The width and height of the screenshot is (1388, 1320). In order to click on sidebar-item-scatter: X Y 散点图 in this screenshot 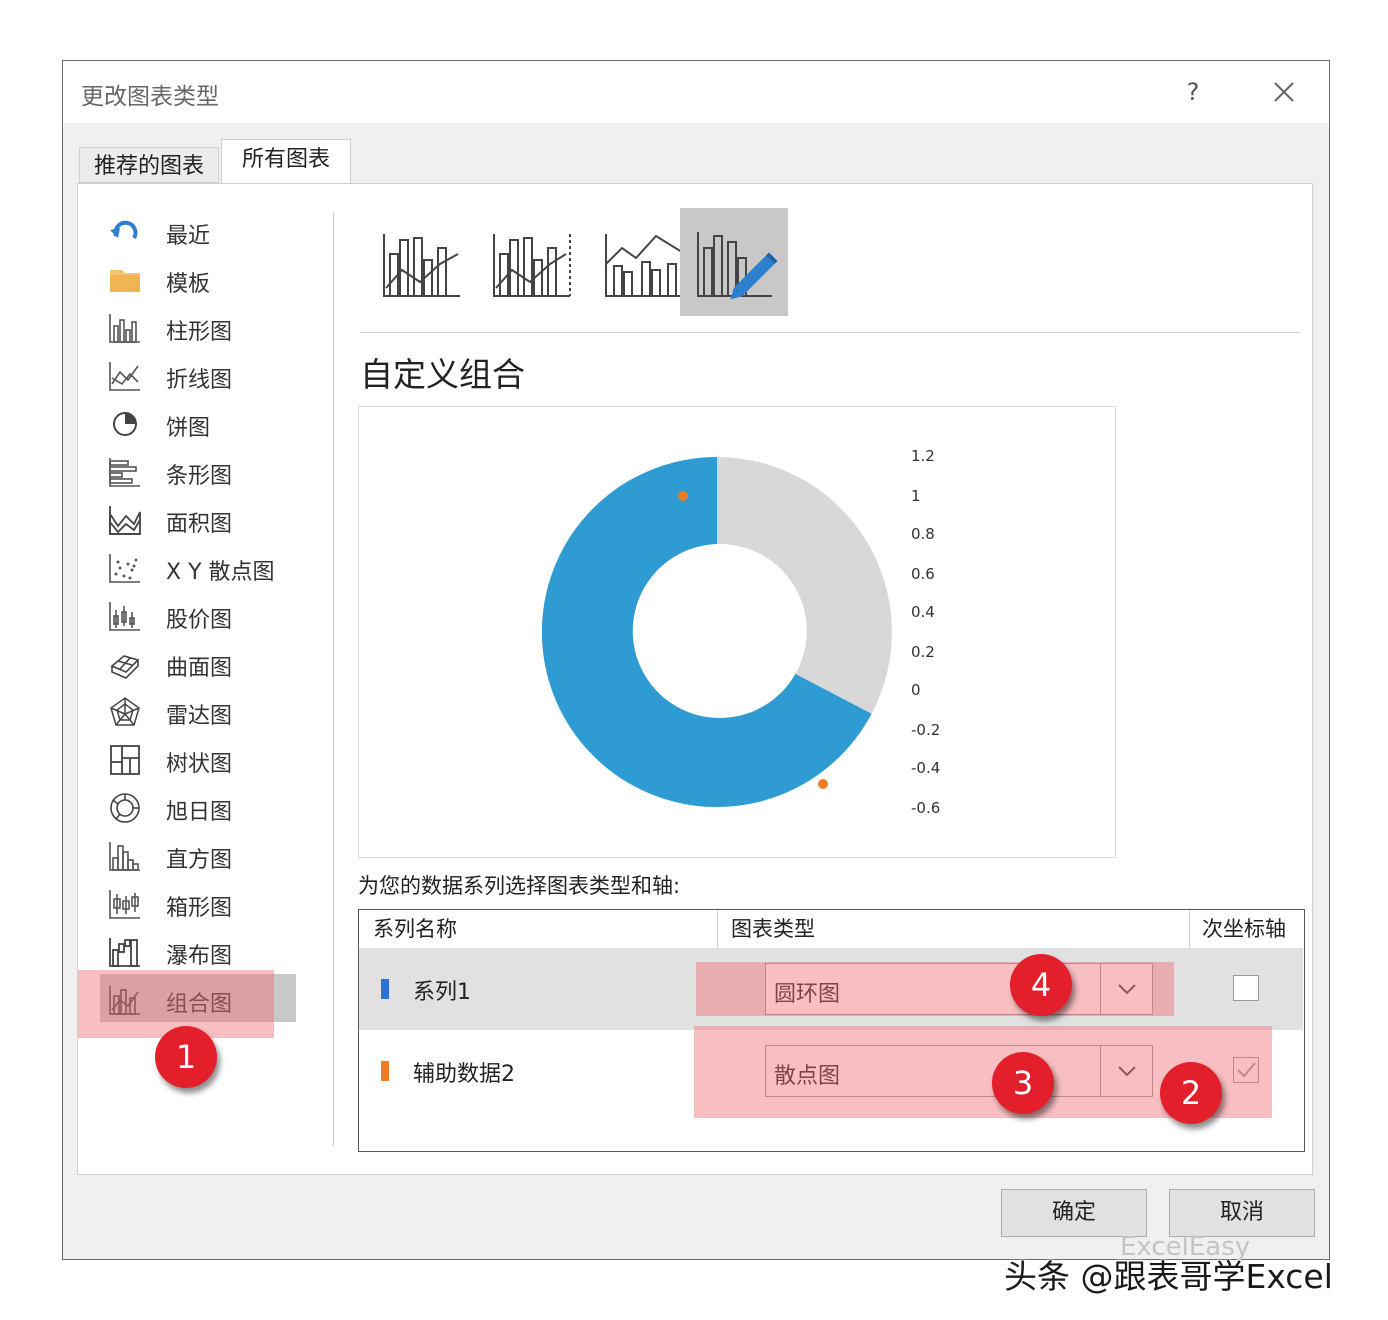, I will do `click(198, 568)`.